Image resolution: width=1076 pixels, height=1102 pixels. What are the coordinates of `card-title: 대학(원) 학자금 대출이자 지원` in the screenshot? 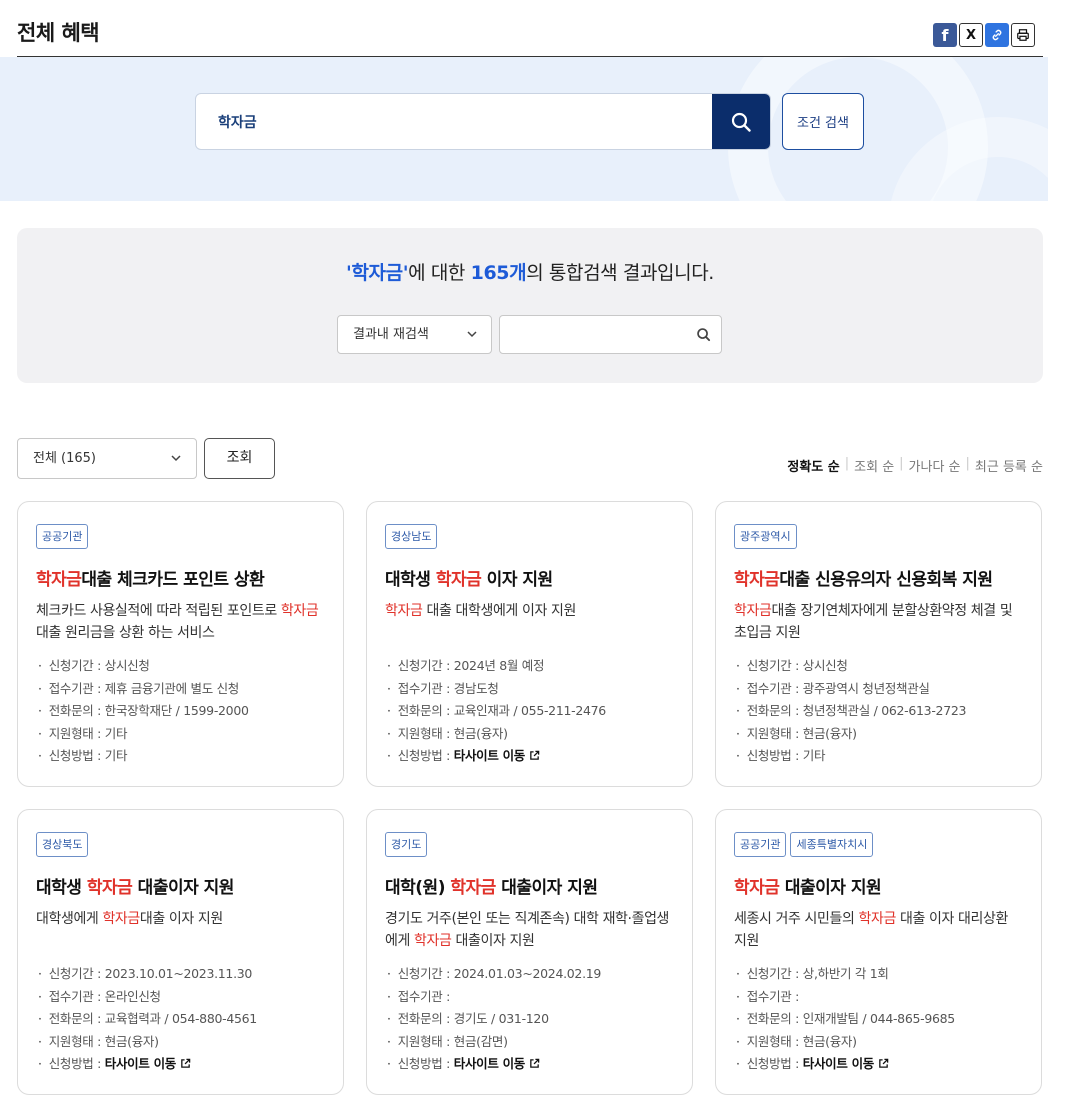 It's located at (491, 885).